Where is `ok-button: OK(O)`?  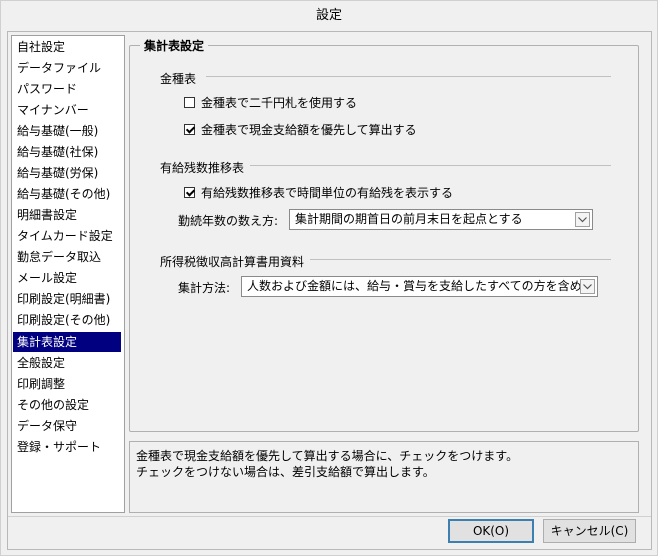 ok-button: OK(O) is located at coordinates (491, 531).